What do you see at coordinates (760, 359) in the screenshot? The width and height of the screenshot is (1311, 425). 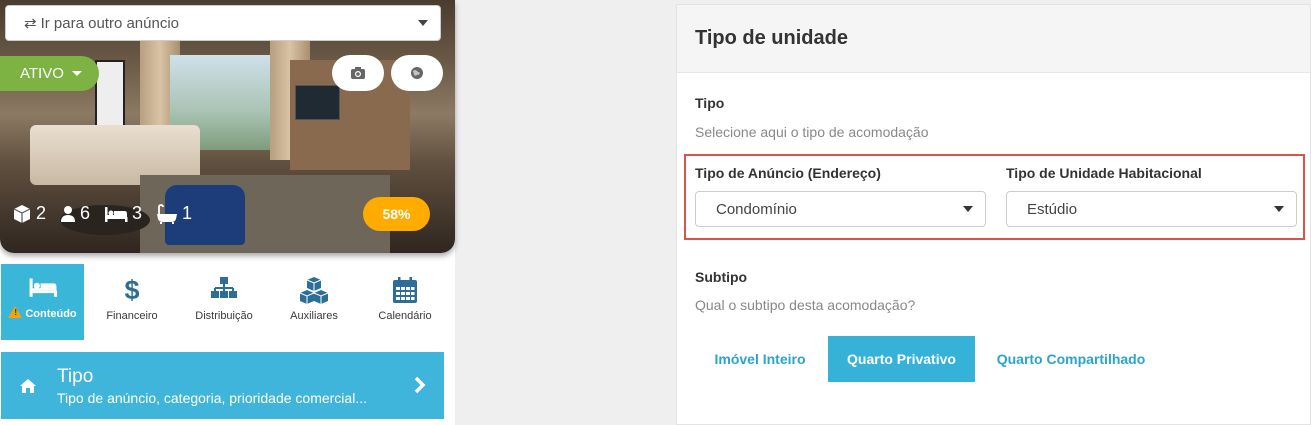 I see `subtipo-option-imovel-inteiro: Imóvel Inteiro` at bounding box center [760, 359].